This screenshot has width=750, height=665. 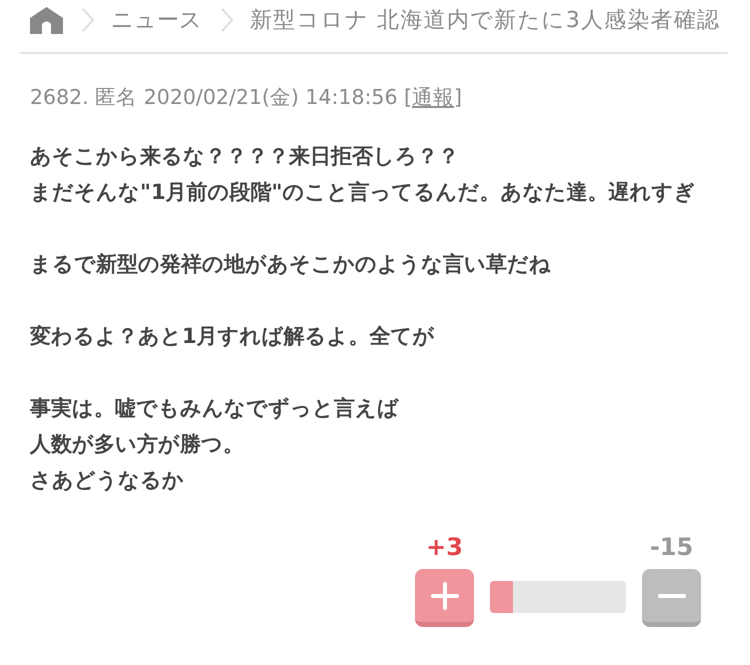 What do you see at coordinates (485, 21) in the screenshot?
I see `breadcrumb-item: 新型コロナ 北海道内で新たに3人感染者確認` at bounding box center [485, 21].